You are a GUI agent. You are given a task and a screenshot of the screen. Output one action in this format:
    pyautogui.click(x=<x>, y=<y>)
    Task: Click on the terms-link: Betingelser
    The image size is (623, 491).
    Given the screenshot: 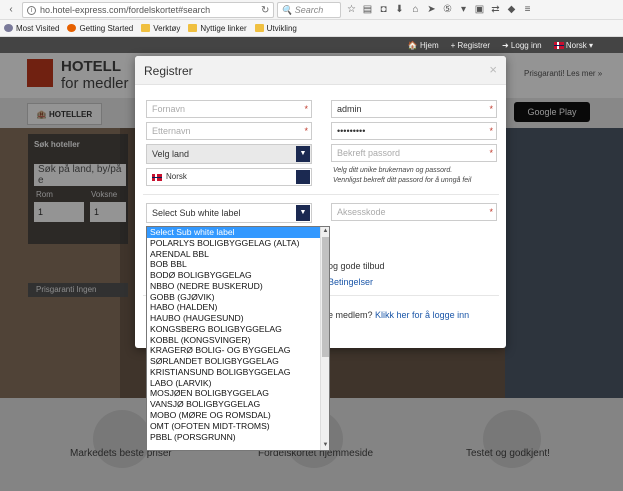 What is the action you would take?
    pyautogui.click(x=350, y=282)
    